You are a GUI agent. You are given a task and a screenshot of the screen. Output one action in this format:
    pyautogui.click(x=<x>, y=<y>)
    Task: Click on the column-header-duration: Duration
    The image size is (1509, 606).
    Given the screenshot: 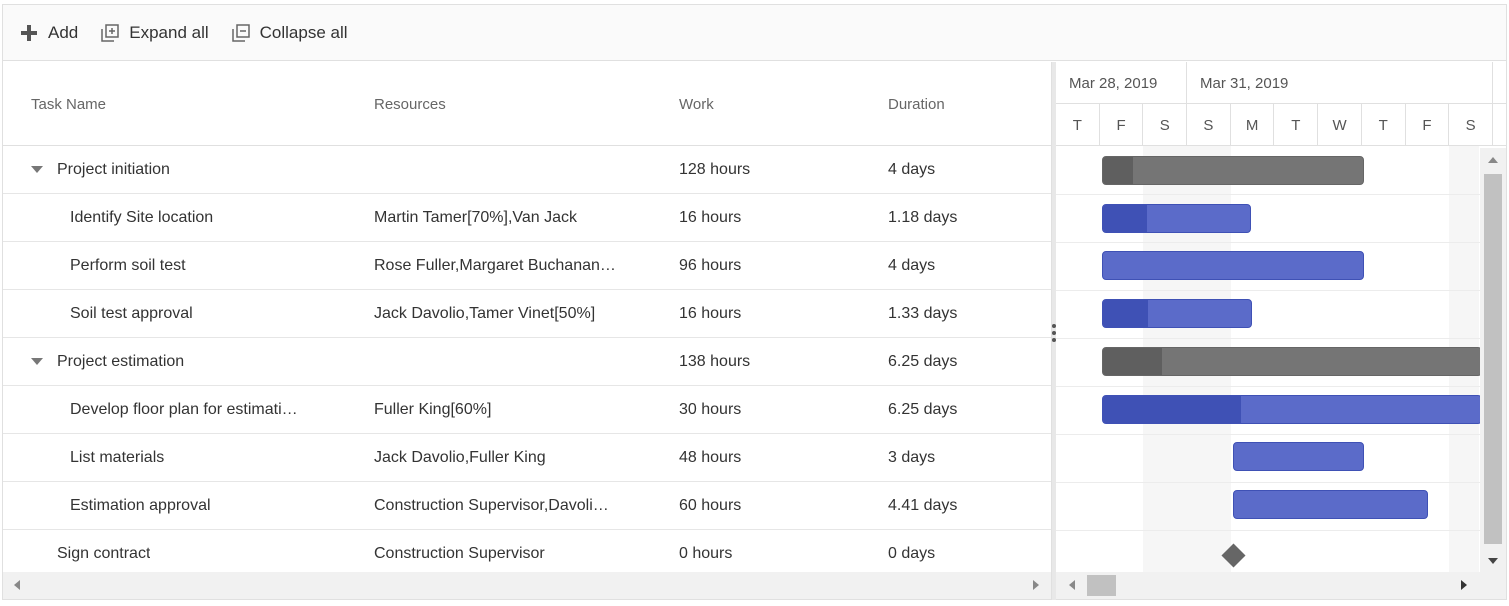 What is the action you would take?
    pyautogui.click(x=916, y=104)
    